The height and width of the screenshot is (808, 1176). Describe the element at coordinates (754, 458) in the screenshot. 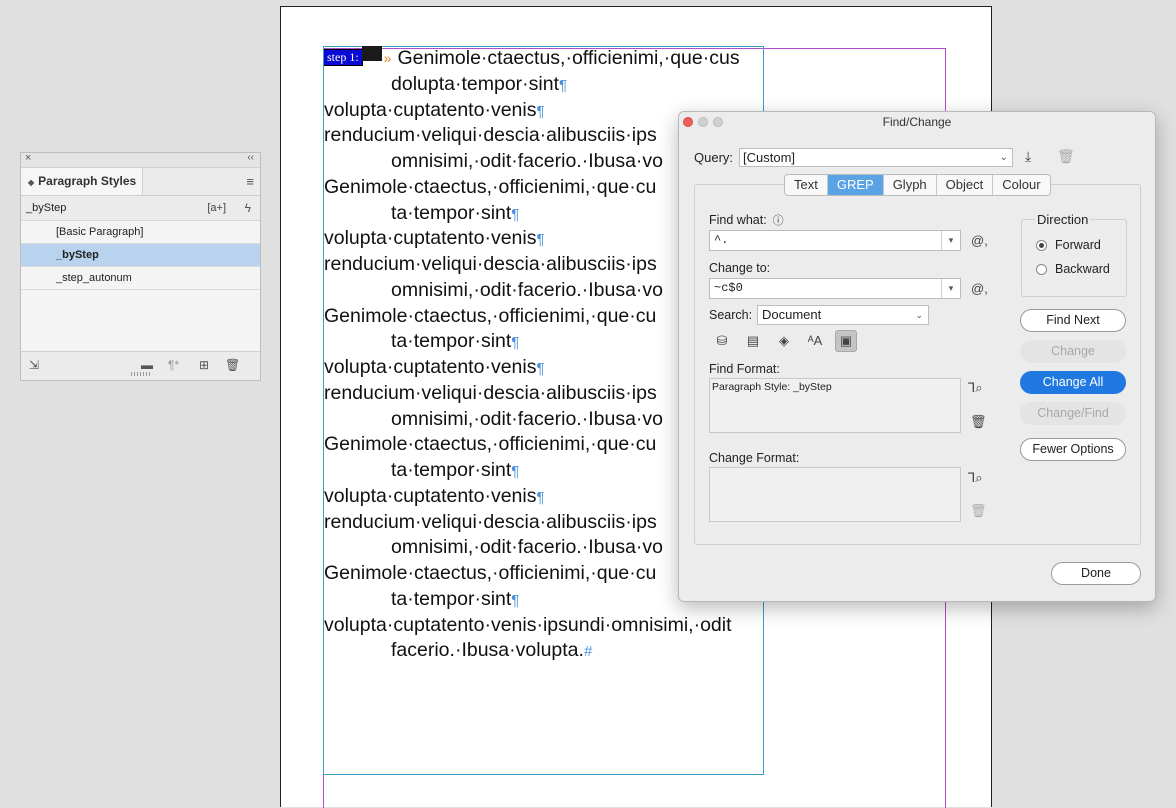

I see `change-format-label: Change Format:` at that location.